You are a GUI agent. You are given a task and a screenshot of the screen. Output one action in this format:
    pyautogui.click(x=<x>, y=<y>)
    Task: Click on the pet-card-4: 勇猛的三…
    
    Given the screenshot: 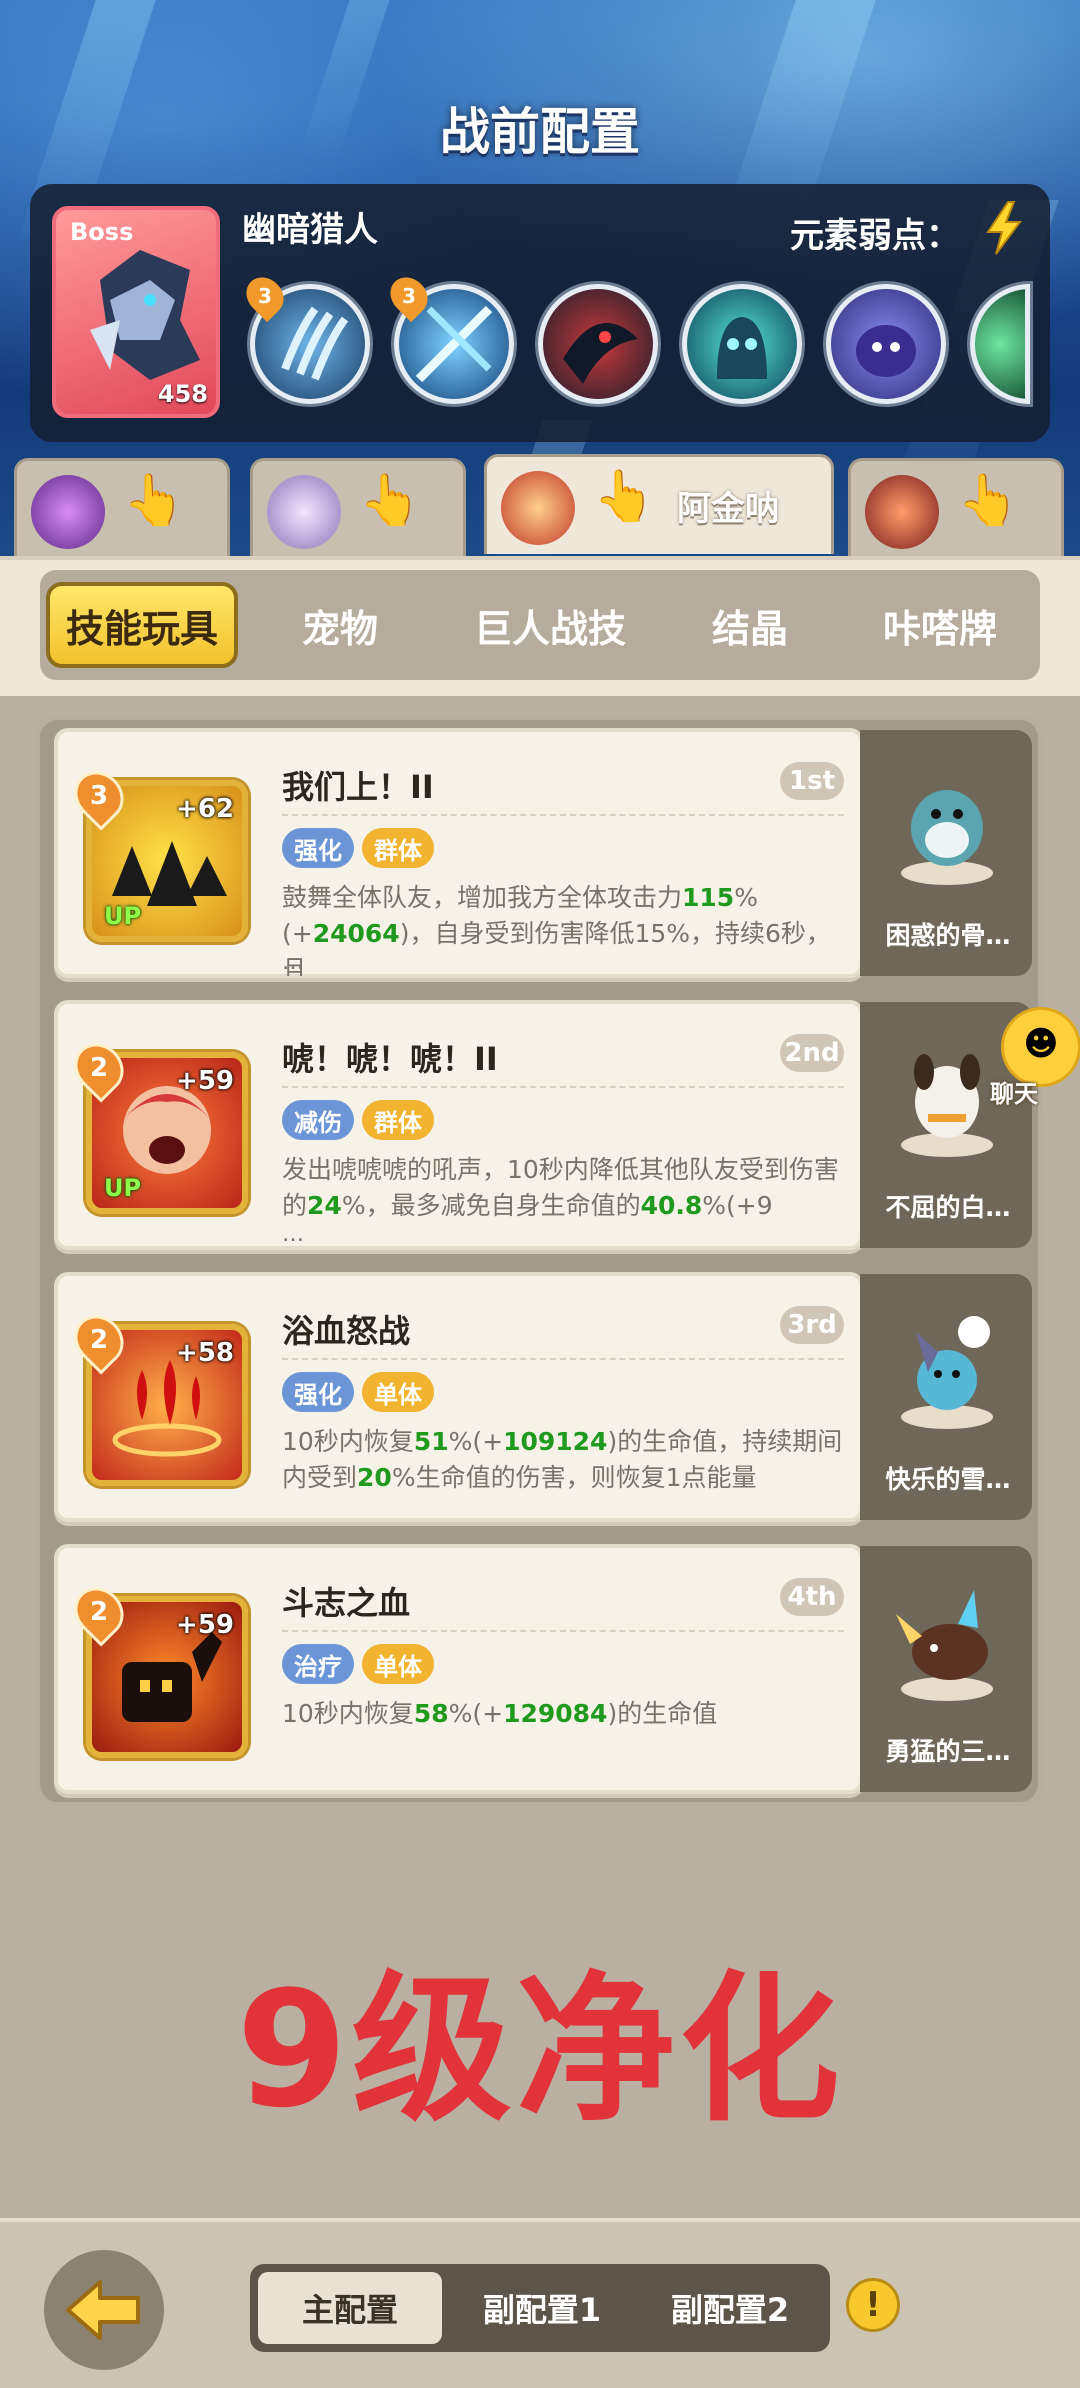 What is the action you would take?
    pyautogui.click(x=946, y=1669)
    